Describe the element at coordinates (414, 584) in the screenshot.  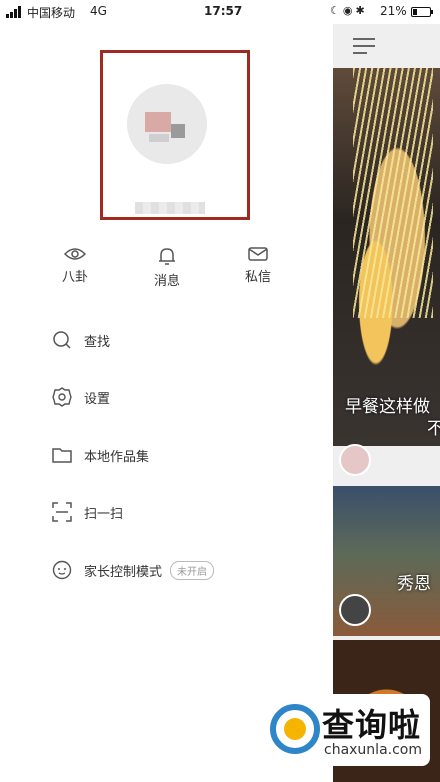
I see `video-caption: 秀恩` at that location.